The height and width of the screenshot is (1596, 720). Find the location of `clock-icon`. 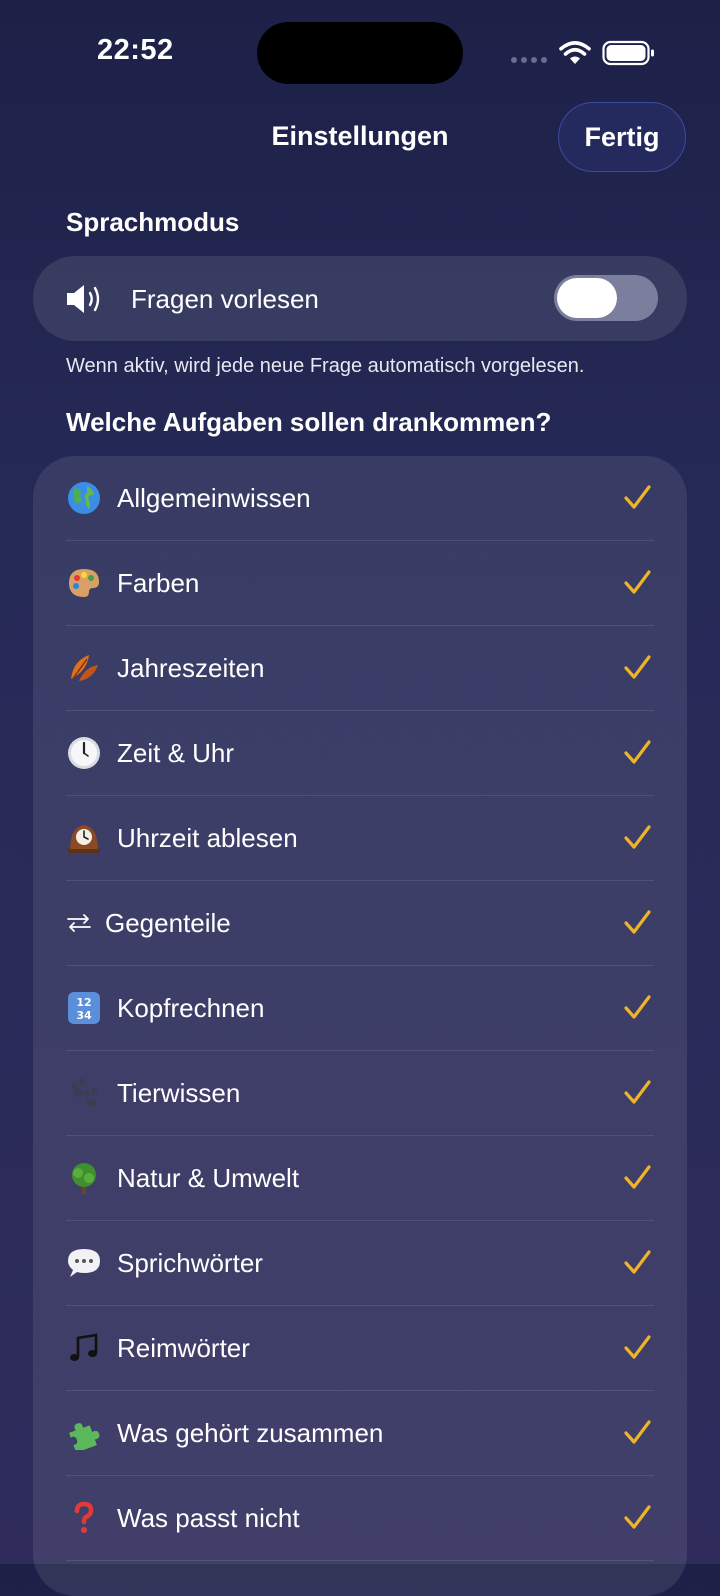

clock-icon is located at coordinates (84, 753).